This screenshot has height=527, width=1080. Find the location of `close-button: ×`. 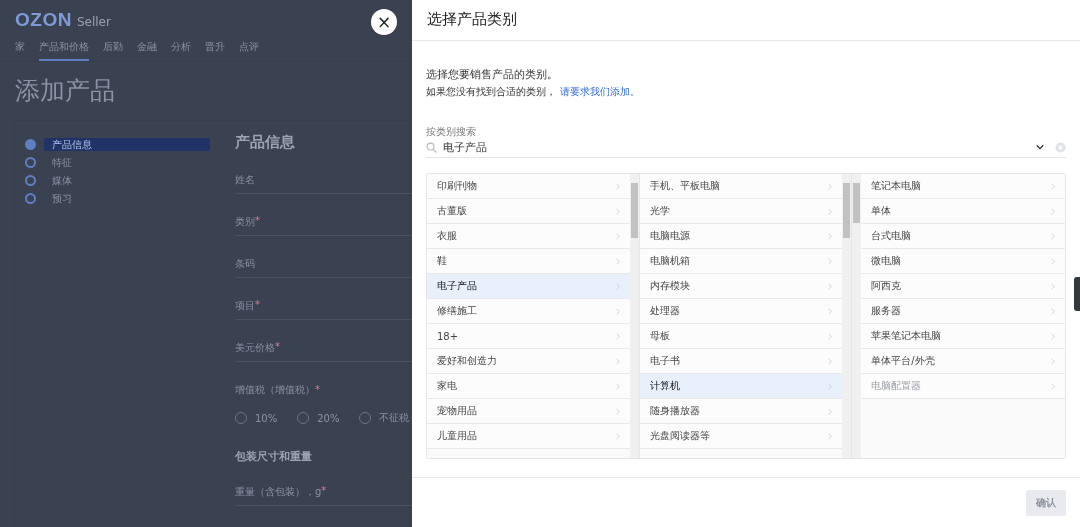

close-button: × is located at coordinates (384, 22).